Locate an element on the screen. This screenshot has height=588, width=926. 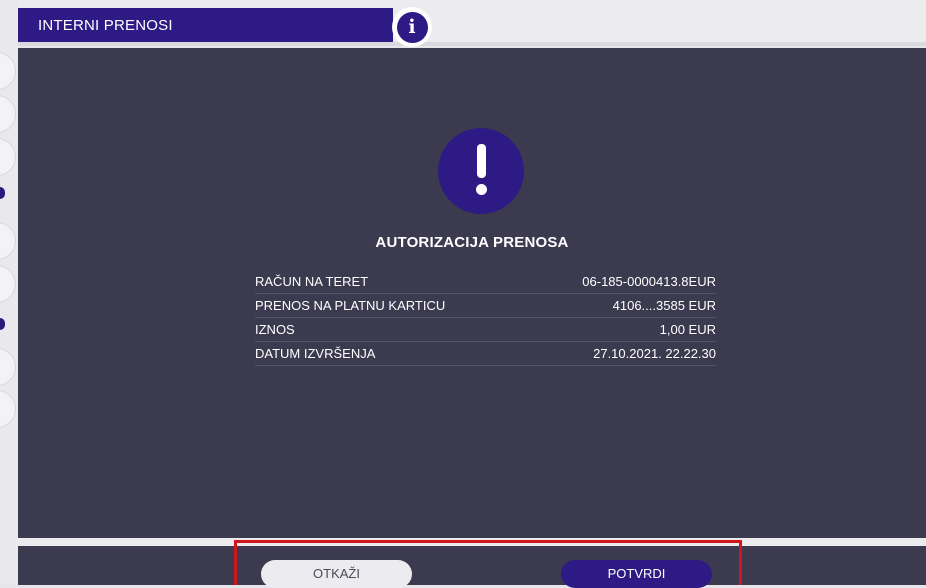
detail-label: RAČUN NA TERET is located at coordinates (312, 281).